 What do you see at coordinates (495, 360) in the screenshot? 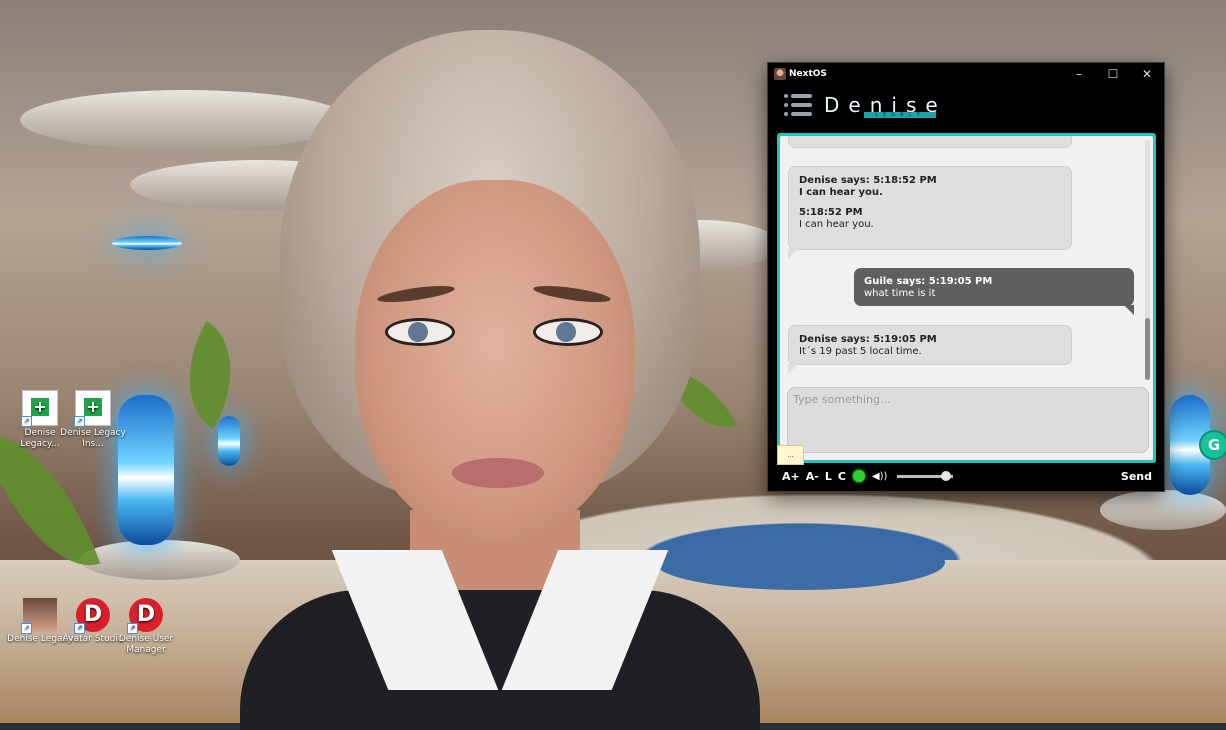
I see `avatar-face` at bounding box center [495, 360].